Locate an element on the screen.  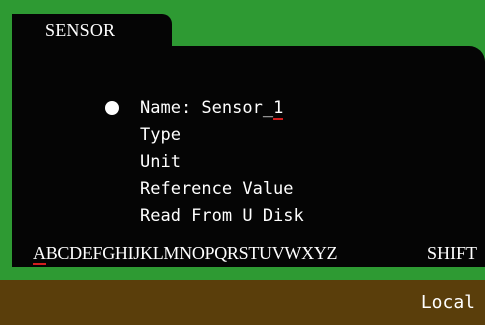
tab-sensor-label: SENSOR is located at coordinates (80, 30).